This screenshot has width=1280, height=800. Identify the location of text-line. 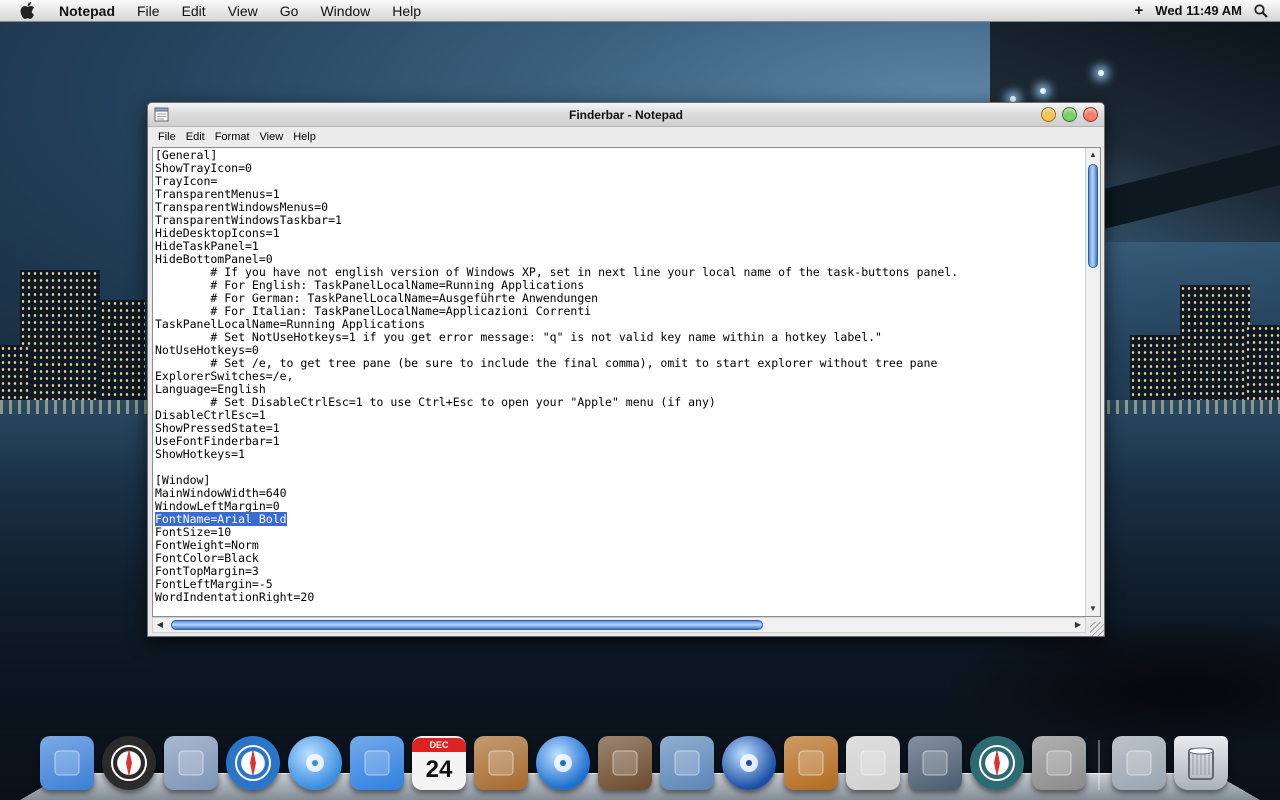
(620, 467).